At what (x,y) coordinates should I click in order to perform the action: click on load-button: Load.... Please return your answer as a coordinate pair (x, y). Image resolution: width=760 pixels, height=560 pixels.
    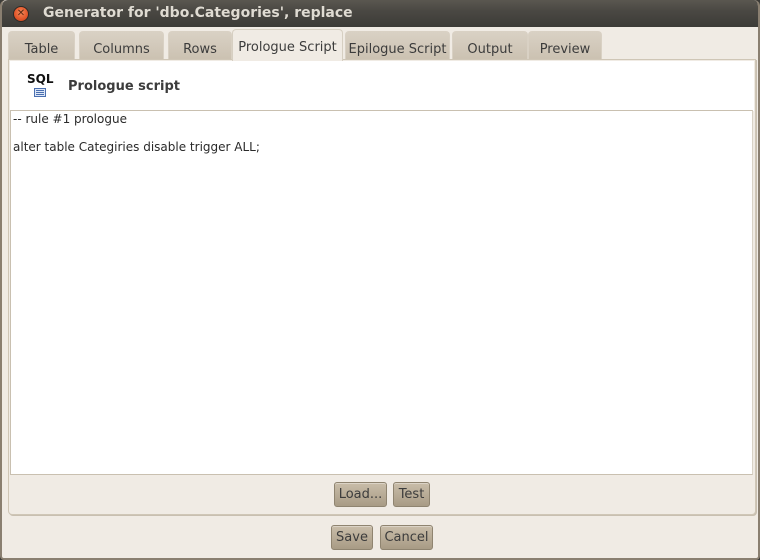
    Looking at the image, I should click on (360, 494).